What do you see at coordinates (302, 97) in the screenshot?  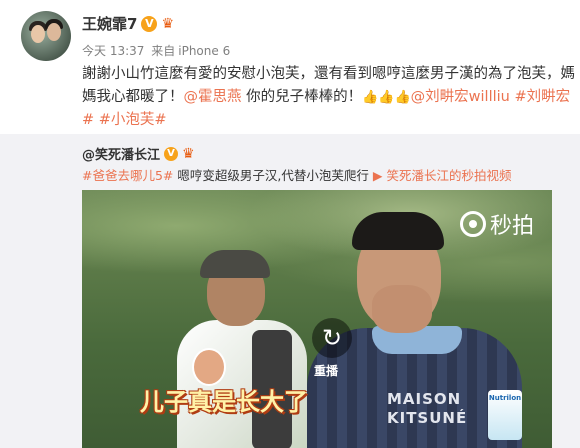 I see `post-text-cont: 你的兒子棒棒的！` at bounding box center [302, 97].